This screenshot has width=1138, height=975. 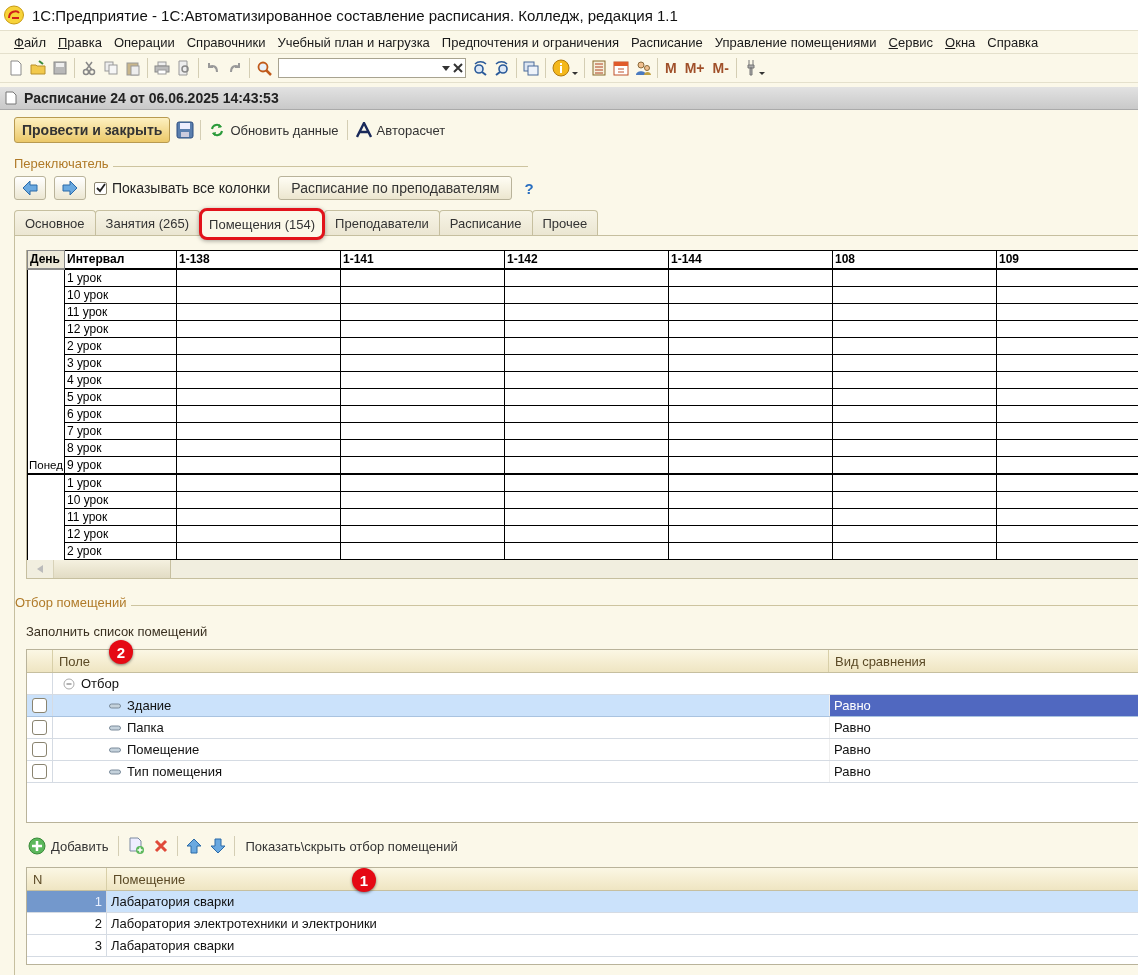 What do you see at coordinates (89, 68) in the screenshot?
I see `scissors-icon` at bounding box center [89, 68].